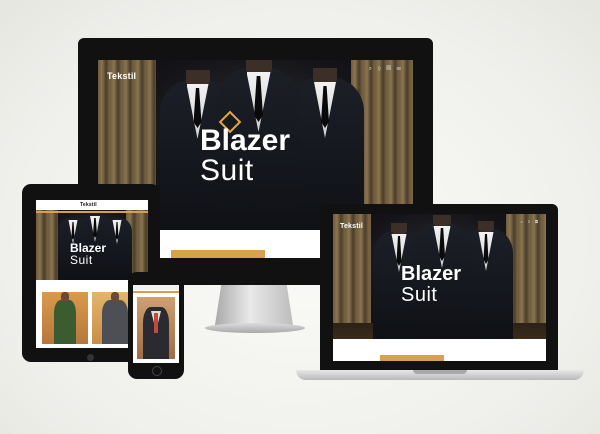  Describe the element at coordinates (92, 245) in the screenshot. I see `tablet-hero: Blazer Suit` at that location.